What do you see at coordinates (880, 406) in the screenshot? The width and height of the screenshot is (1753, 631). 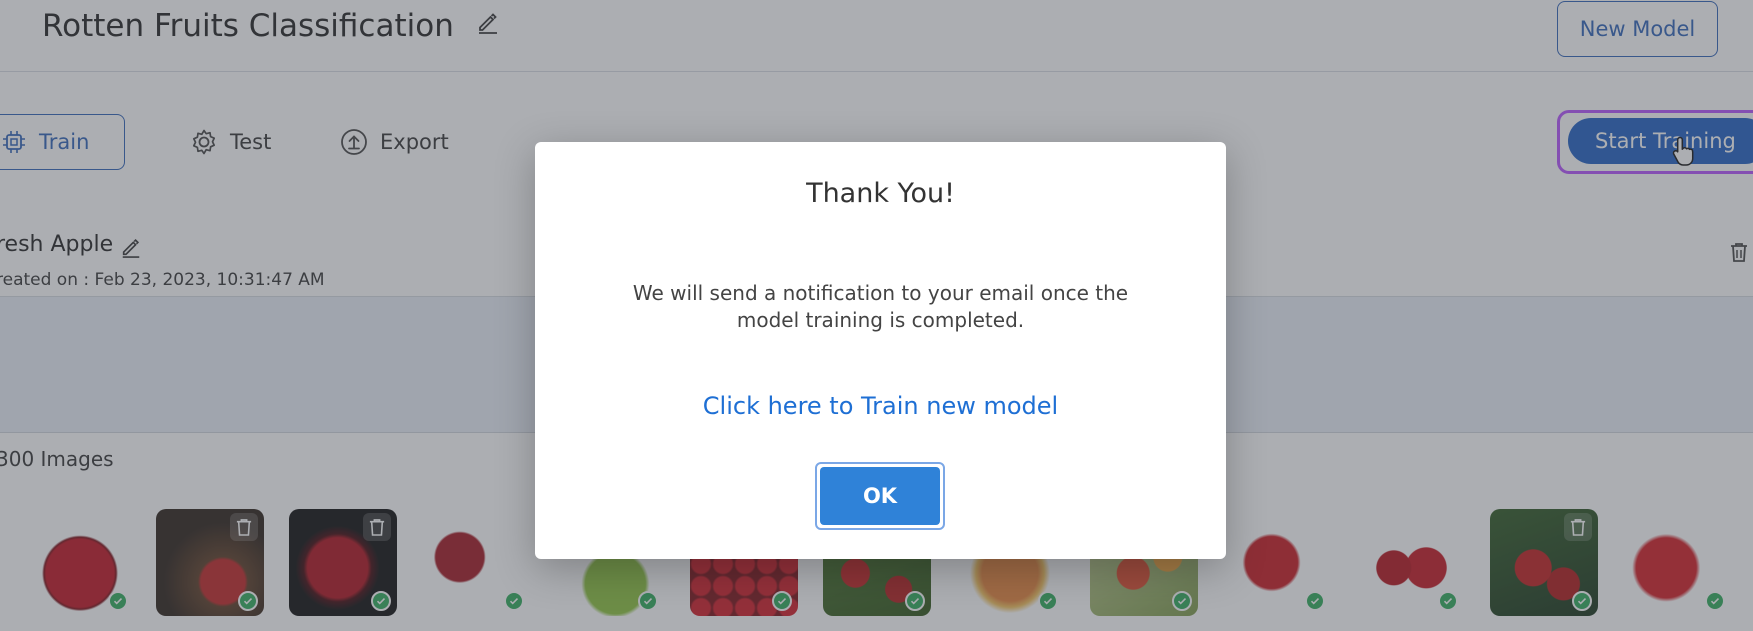 I see `train-new-model-link: Click here to Train new model` at bounding box center [880, 406].